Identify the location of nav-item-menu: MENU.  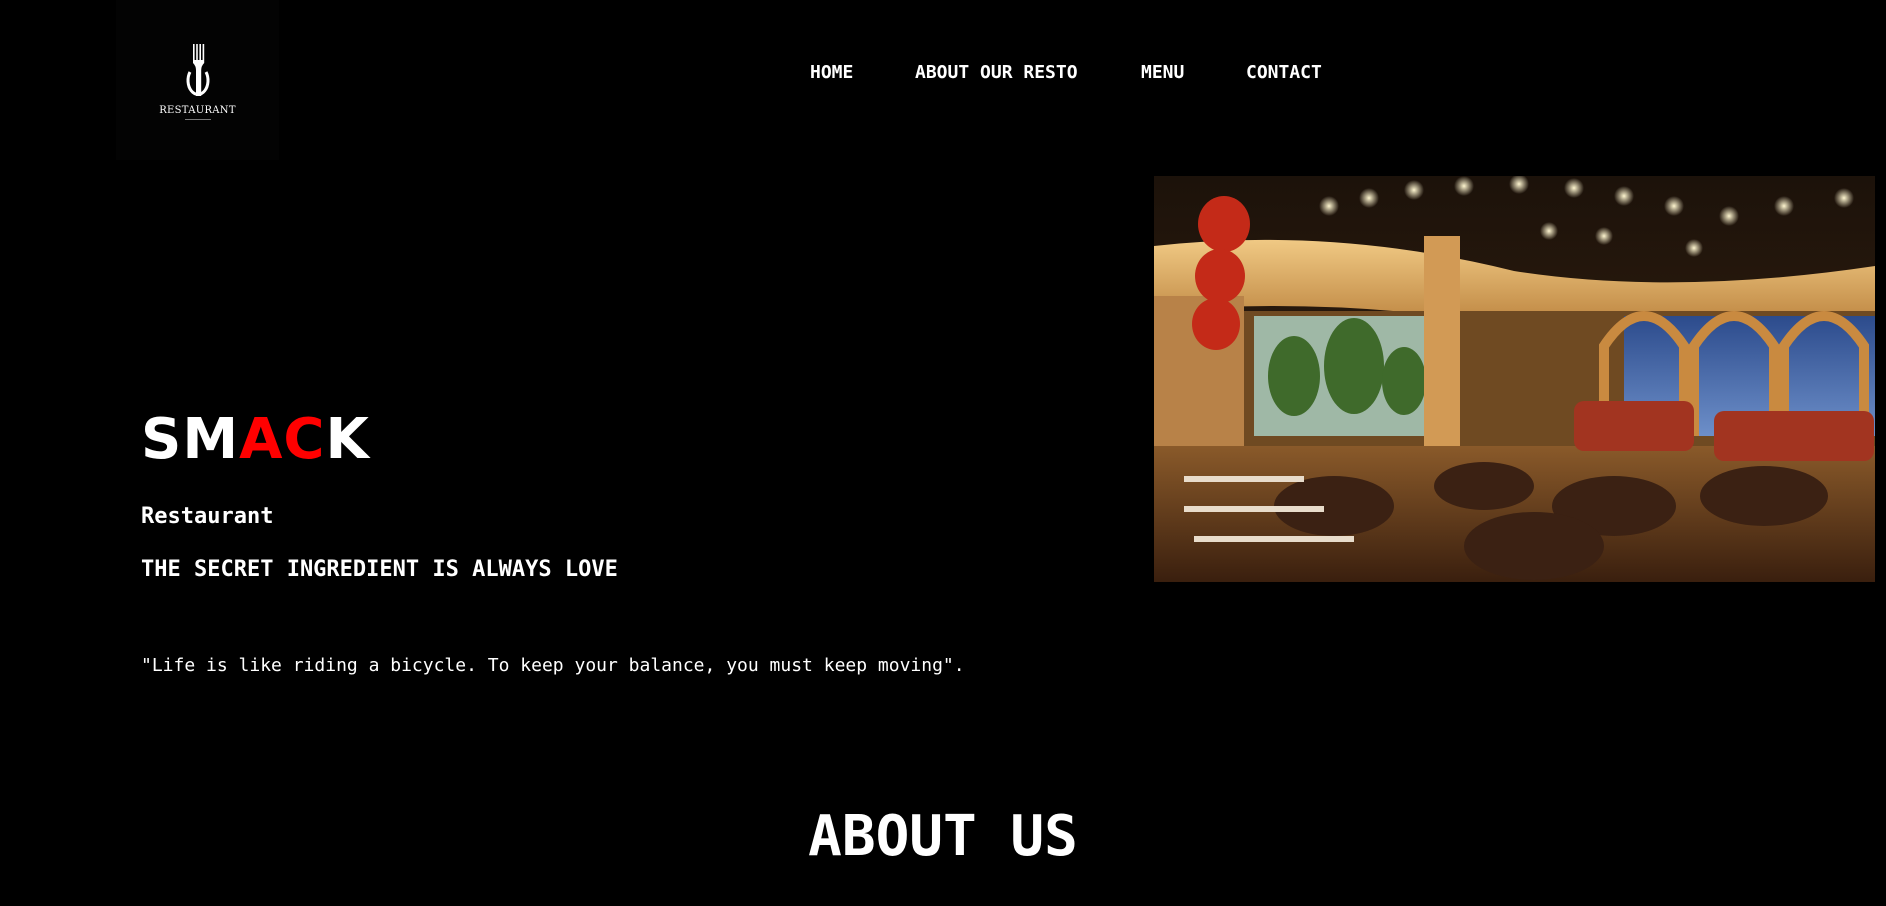
(1162, 72).